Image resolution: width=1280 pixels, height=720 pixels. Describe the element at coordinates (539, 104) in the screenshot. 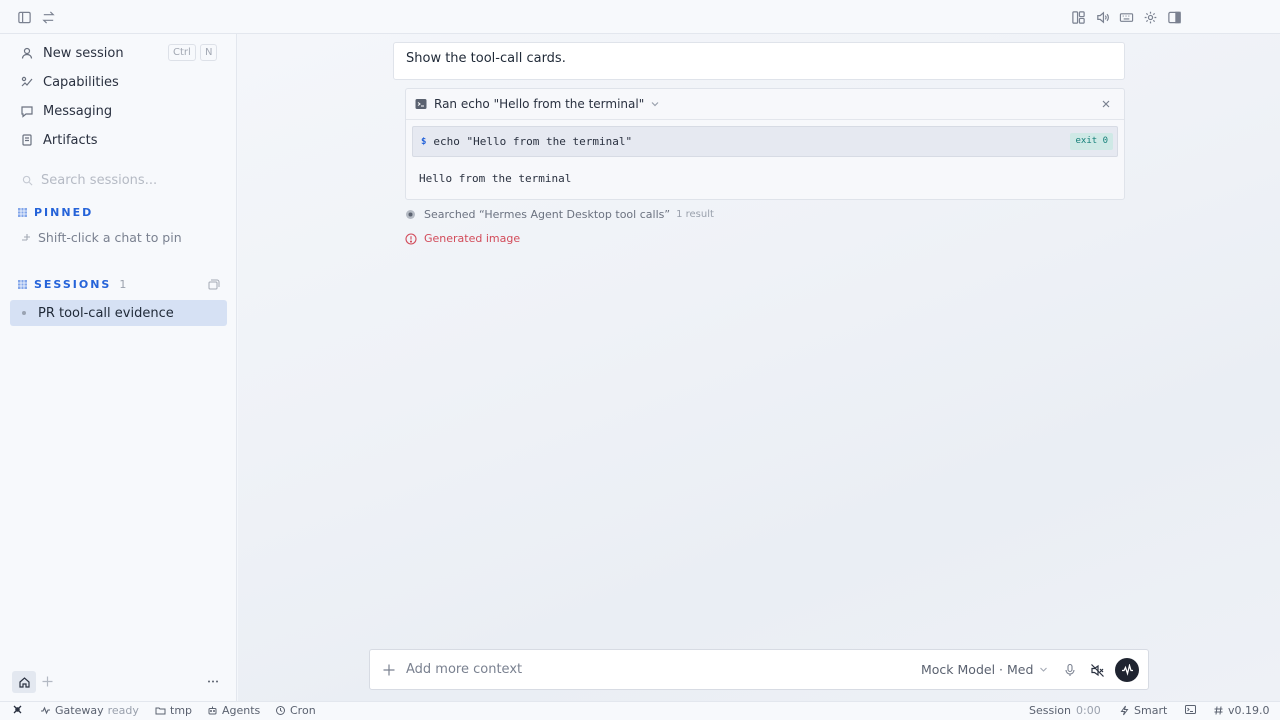

I see `tool-card-title: Ran echo "Hello from the terminal"` at that location.